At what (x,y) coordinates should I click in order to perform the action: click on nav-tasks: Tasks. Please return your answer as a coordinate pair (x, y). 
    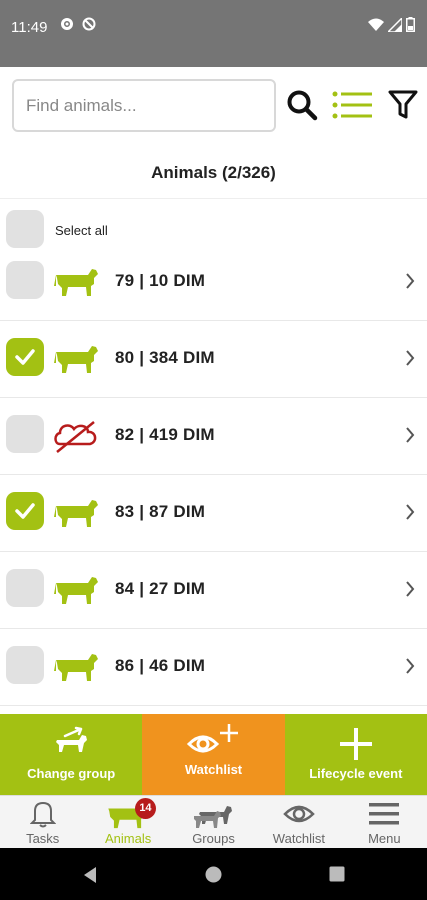
    Looking at the image, I should click on (42, 822).